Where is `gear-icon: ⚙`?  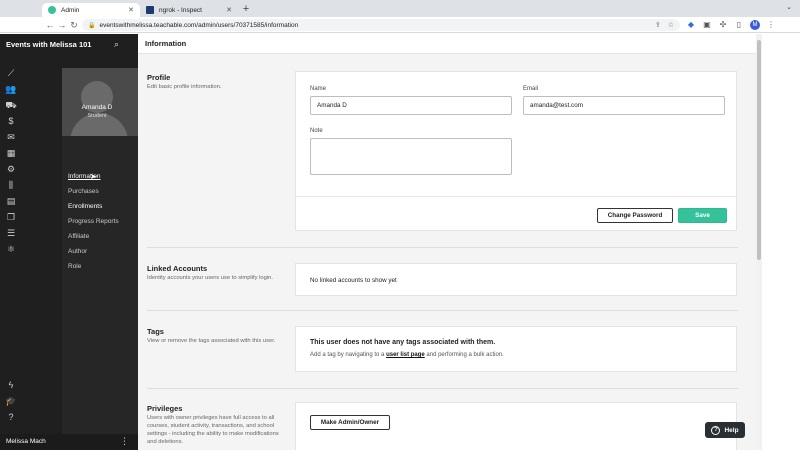 gear-icon: ⚙ is located at coordinates (11, 169).